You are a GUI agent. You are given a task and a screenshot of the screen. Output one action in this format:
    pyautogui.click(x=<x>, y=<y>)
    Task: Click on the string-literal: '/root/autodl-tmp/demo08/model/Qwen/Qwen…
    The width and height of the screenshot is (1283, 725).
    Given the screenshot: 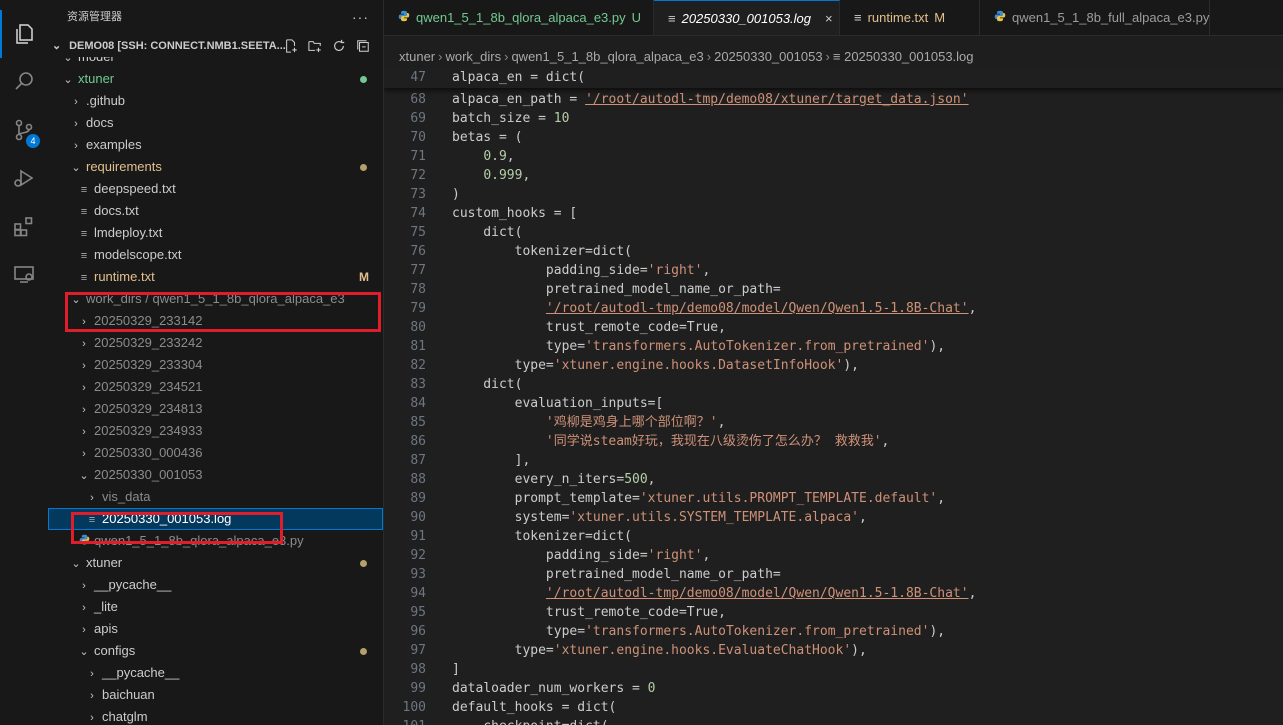 What is the action you would take?
    pyautogui.click(x=757, y=308)
    